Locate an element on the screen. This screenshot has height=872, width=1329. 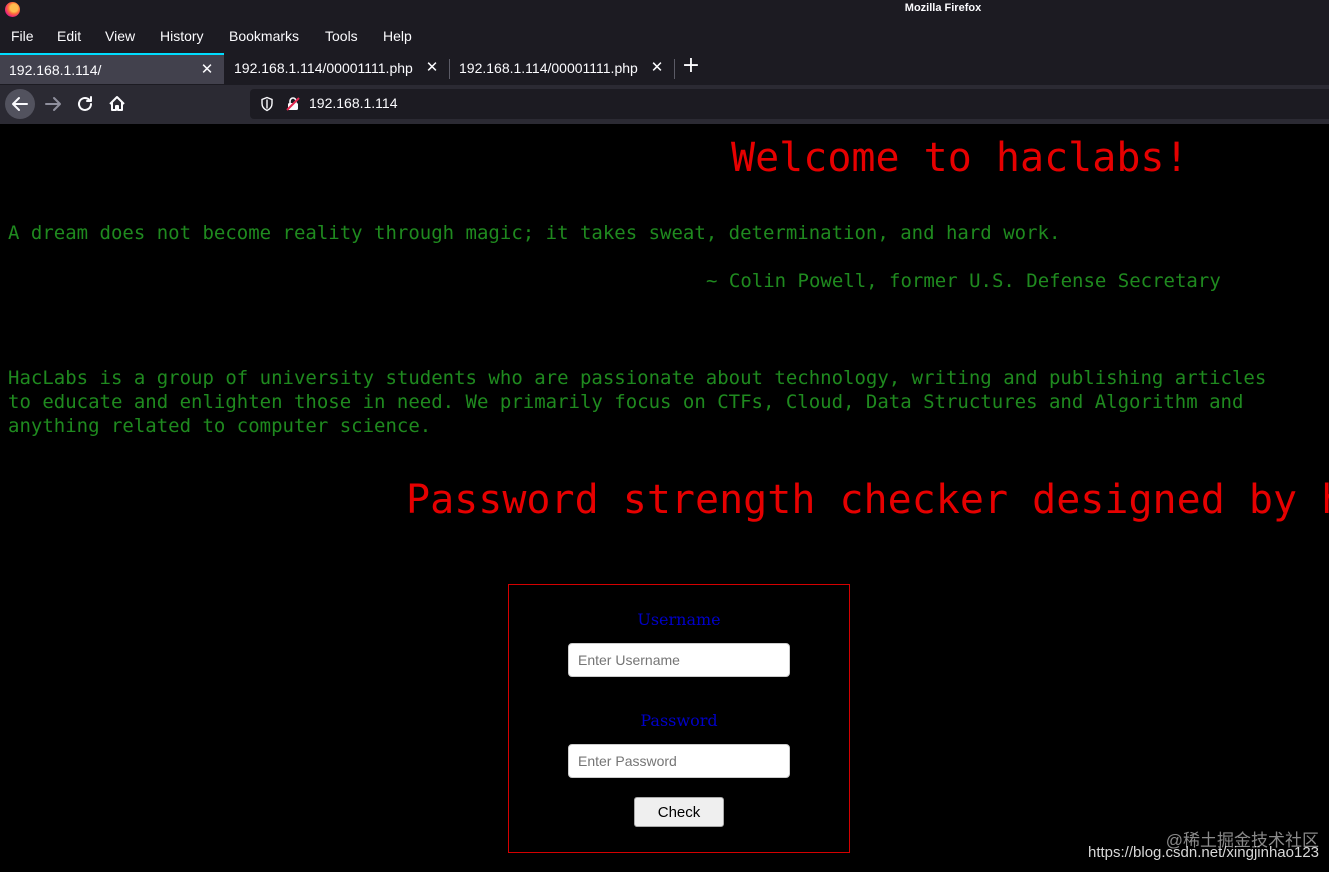
menu-bookmarks: Bookmarks is located at coordinates (264, 36).